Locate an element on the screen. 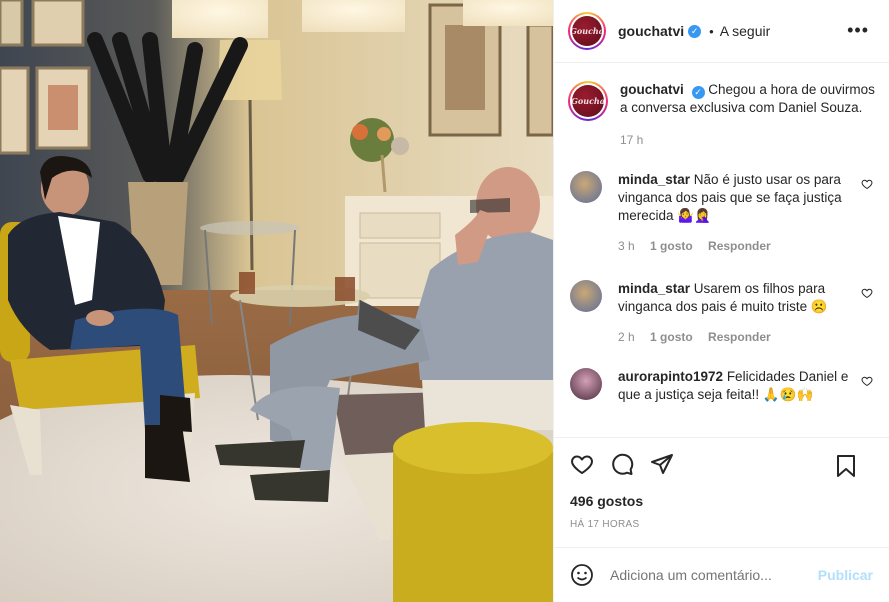 The width and height of the screenshot is (889, 602). header-username: gouchatvi is located at coordinates (651, 31).